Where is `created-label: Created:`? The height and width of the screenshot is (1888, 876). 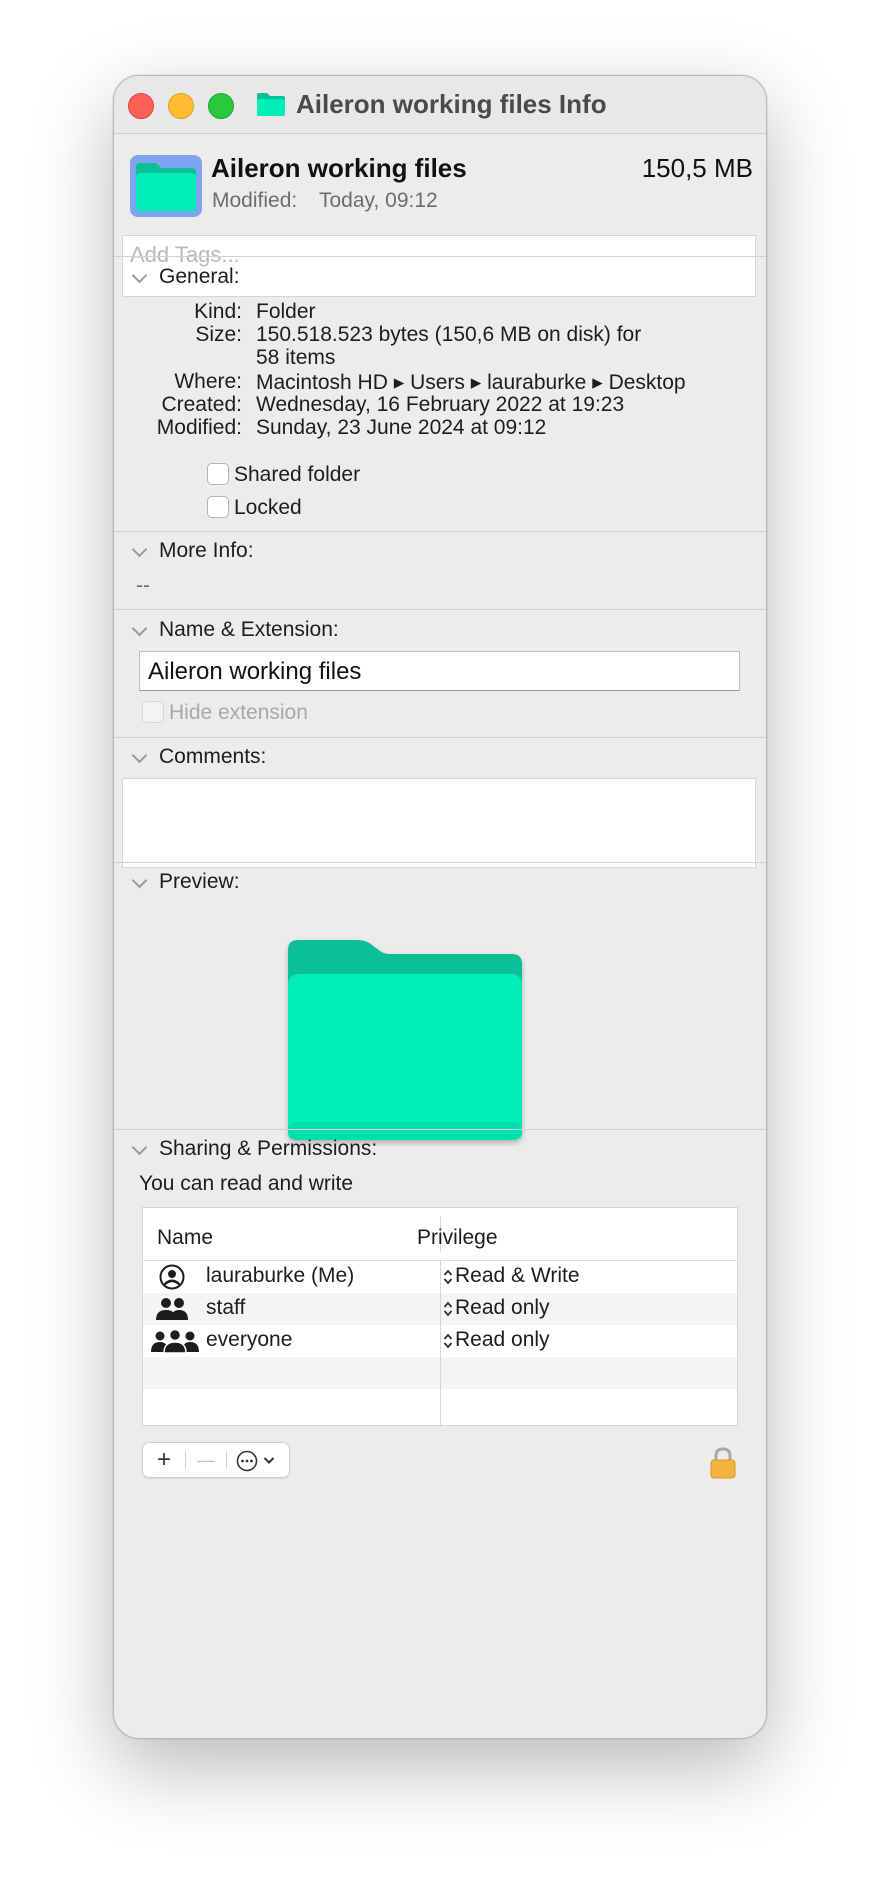 created-label: Created: is located at coordinates (201, 404).